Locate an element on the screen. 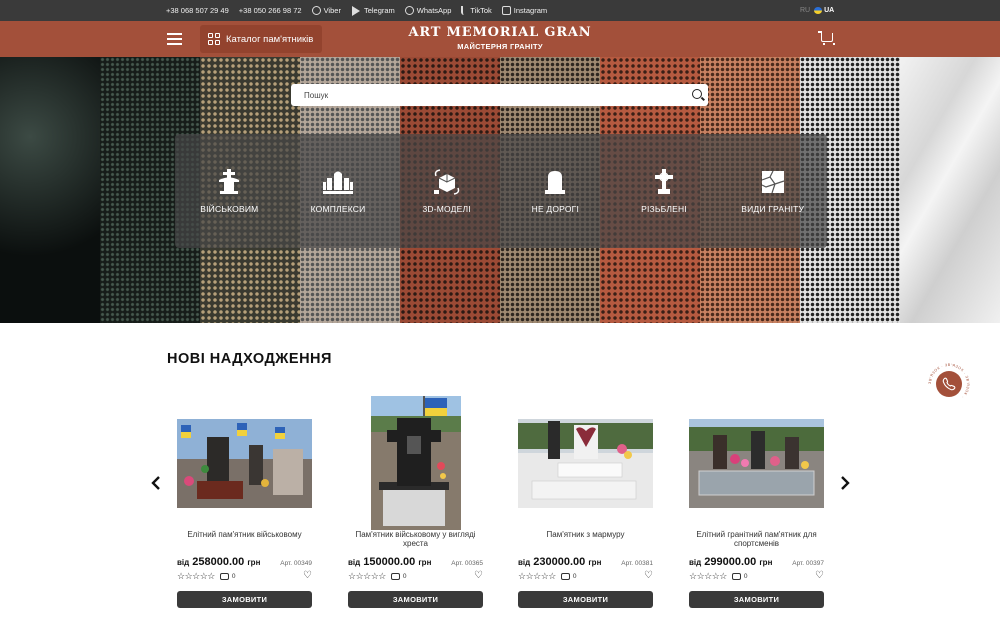  granite-sample is located at coordinates (50, 190).